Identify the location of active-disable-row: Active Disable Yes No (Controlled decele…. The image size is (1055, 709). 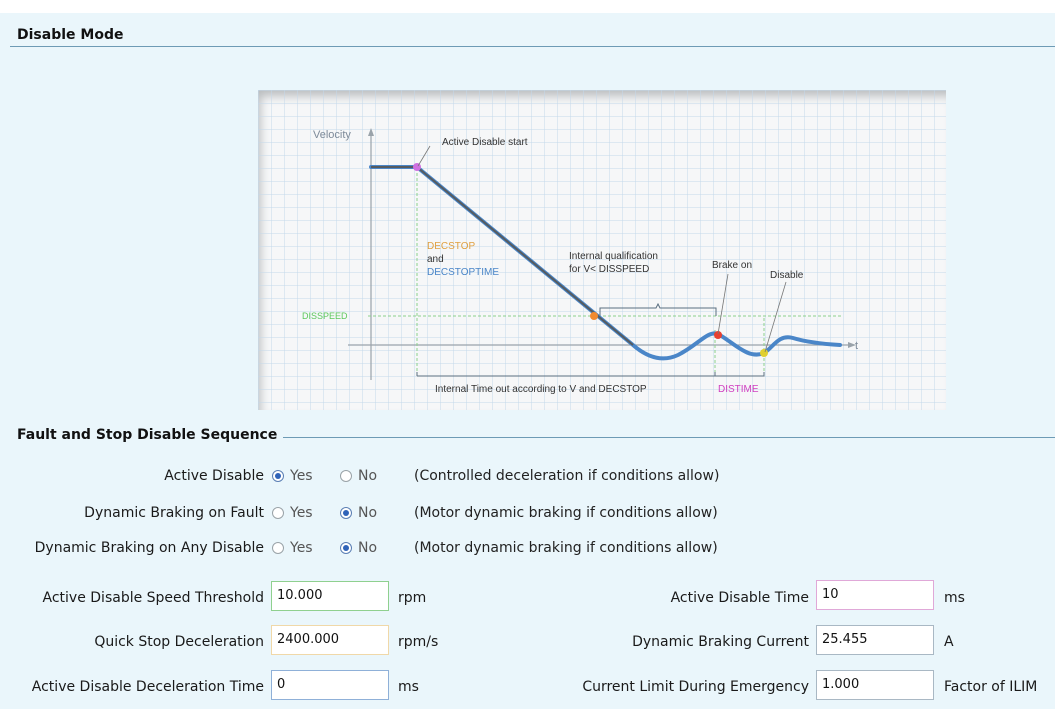
(527, 476).